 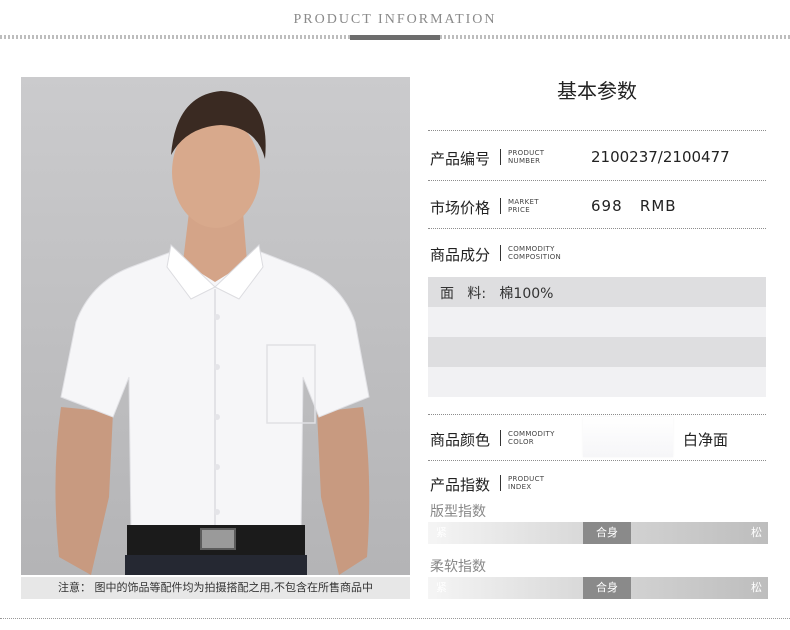 I want to click on color-swatch, so click(x=628, y=437).